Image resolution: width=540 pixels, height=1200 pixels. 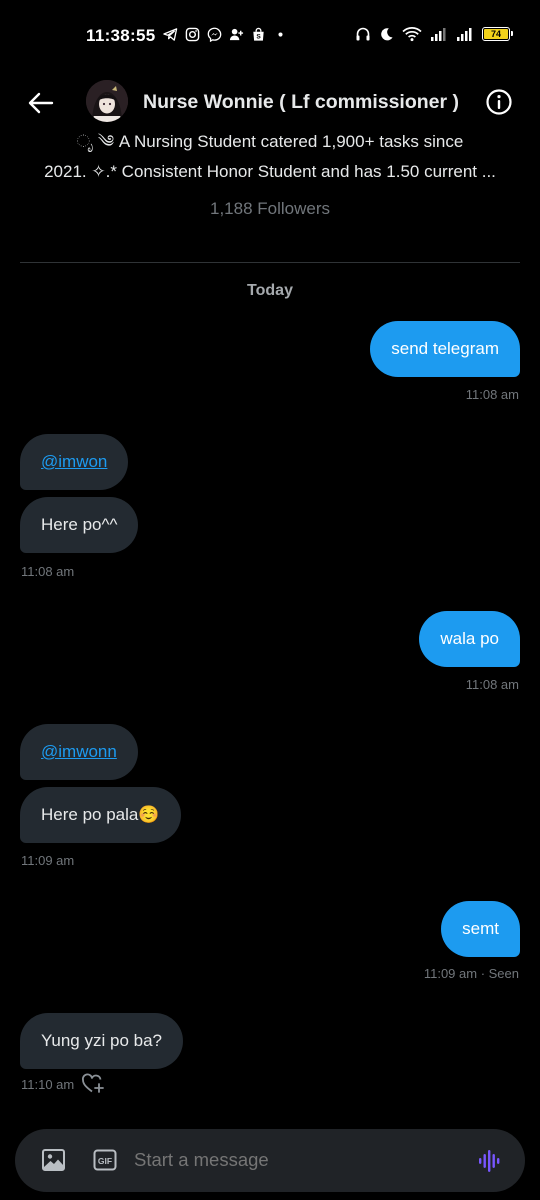 What do you see at coordinates (280, 34) in the screenshot?
I see `dot-icon` at bounding box center [280, 34].